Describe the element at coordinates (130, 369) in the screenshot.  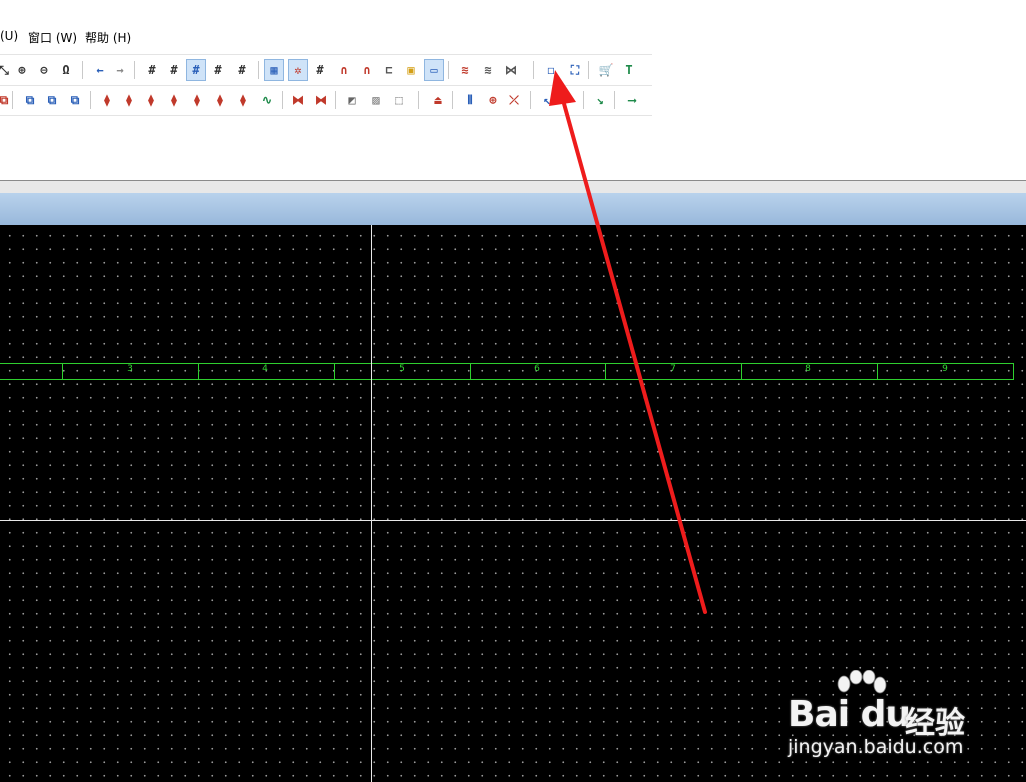
I see `zone-label: 3` at that location.